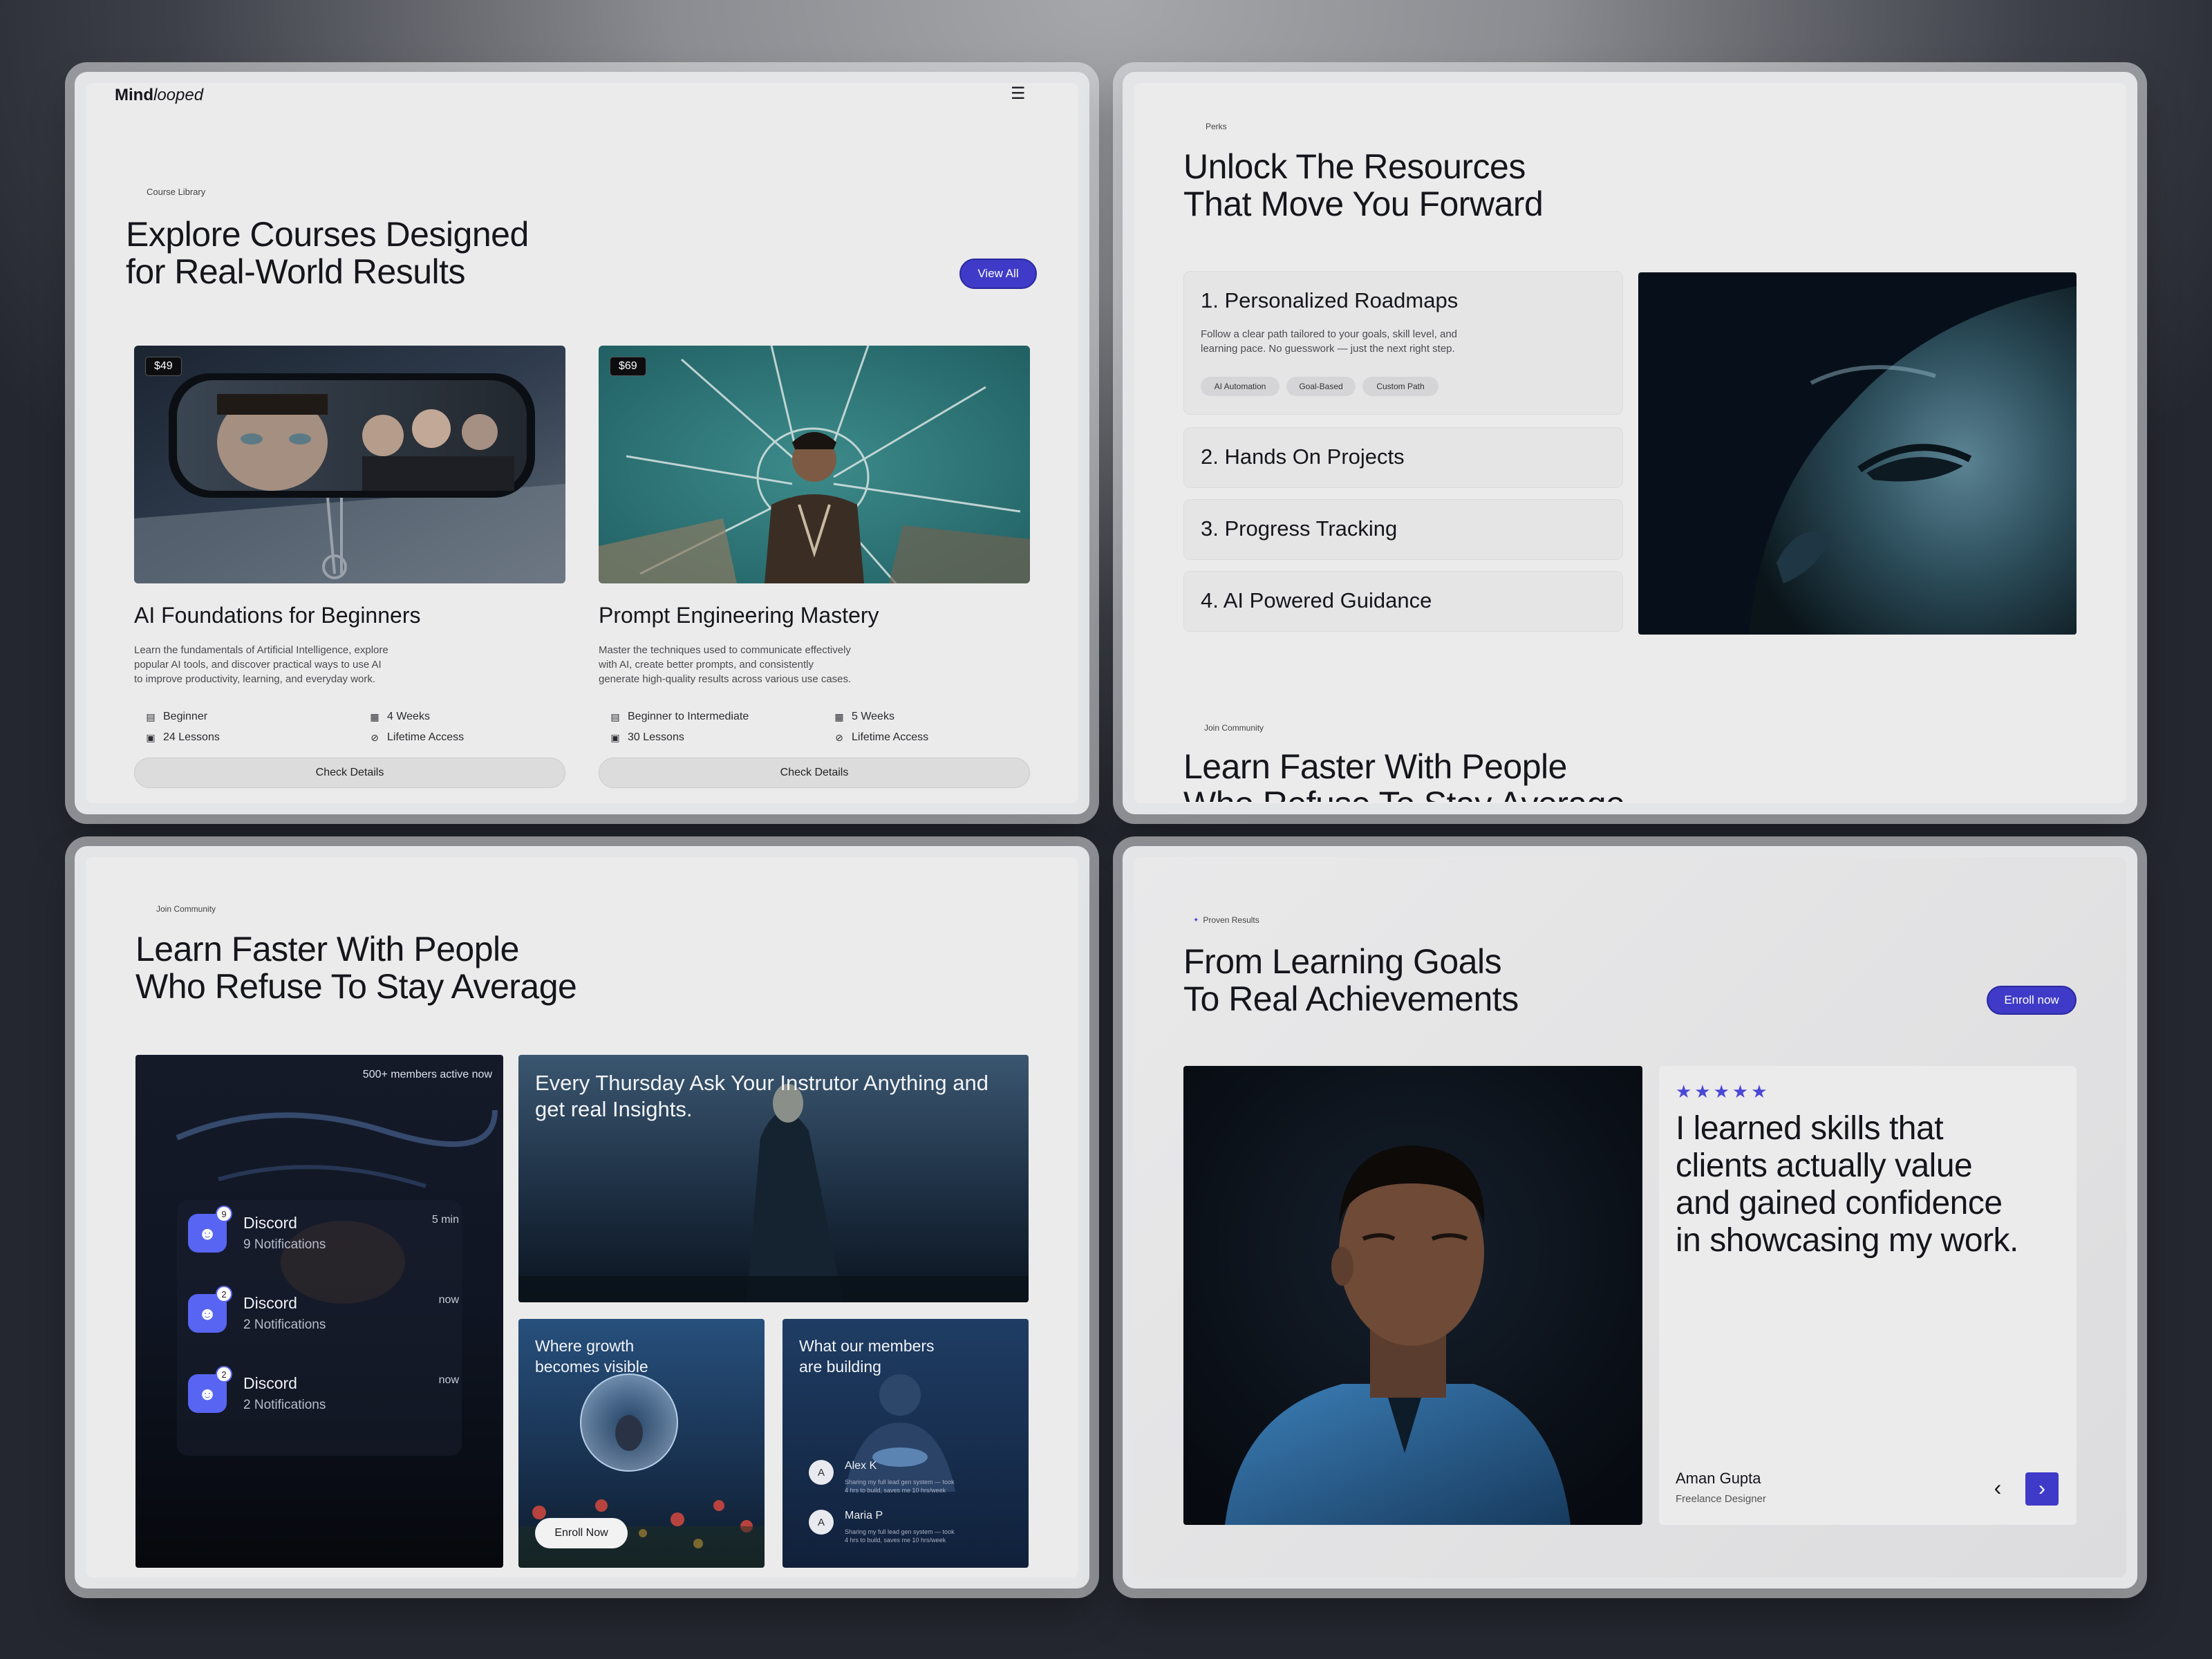 This screenshot has height=1659, width=2212. Describe the element at coordinates (873, 716) in the screenshot. I see `meta-text: 5 Weeks` at that location.